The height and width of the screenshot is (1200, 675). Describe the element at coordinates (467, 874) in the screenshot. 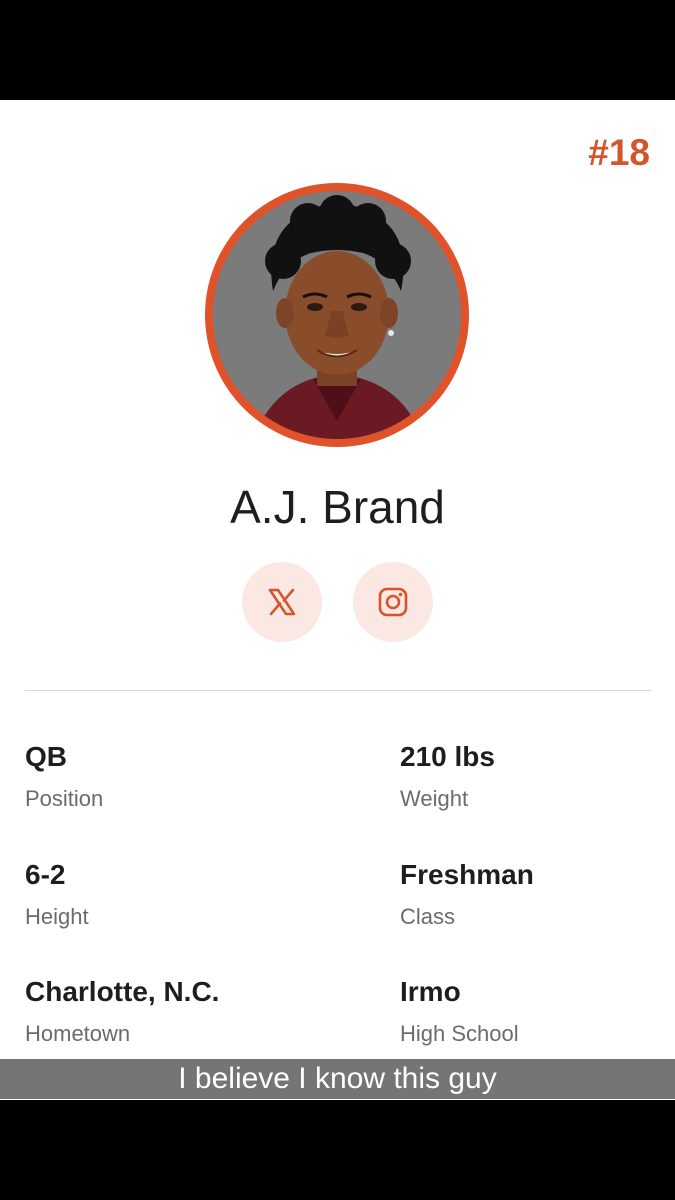

I see `stat-value: Freshman` at that location.